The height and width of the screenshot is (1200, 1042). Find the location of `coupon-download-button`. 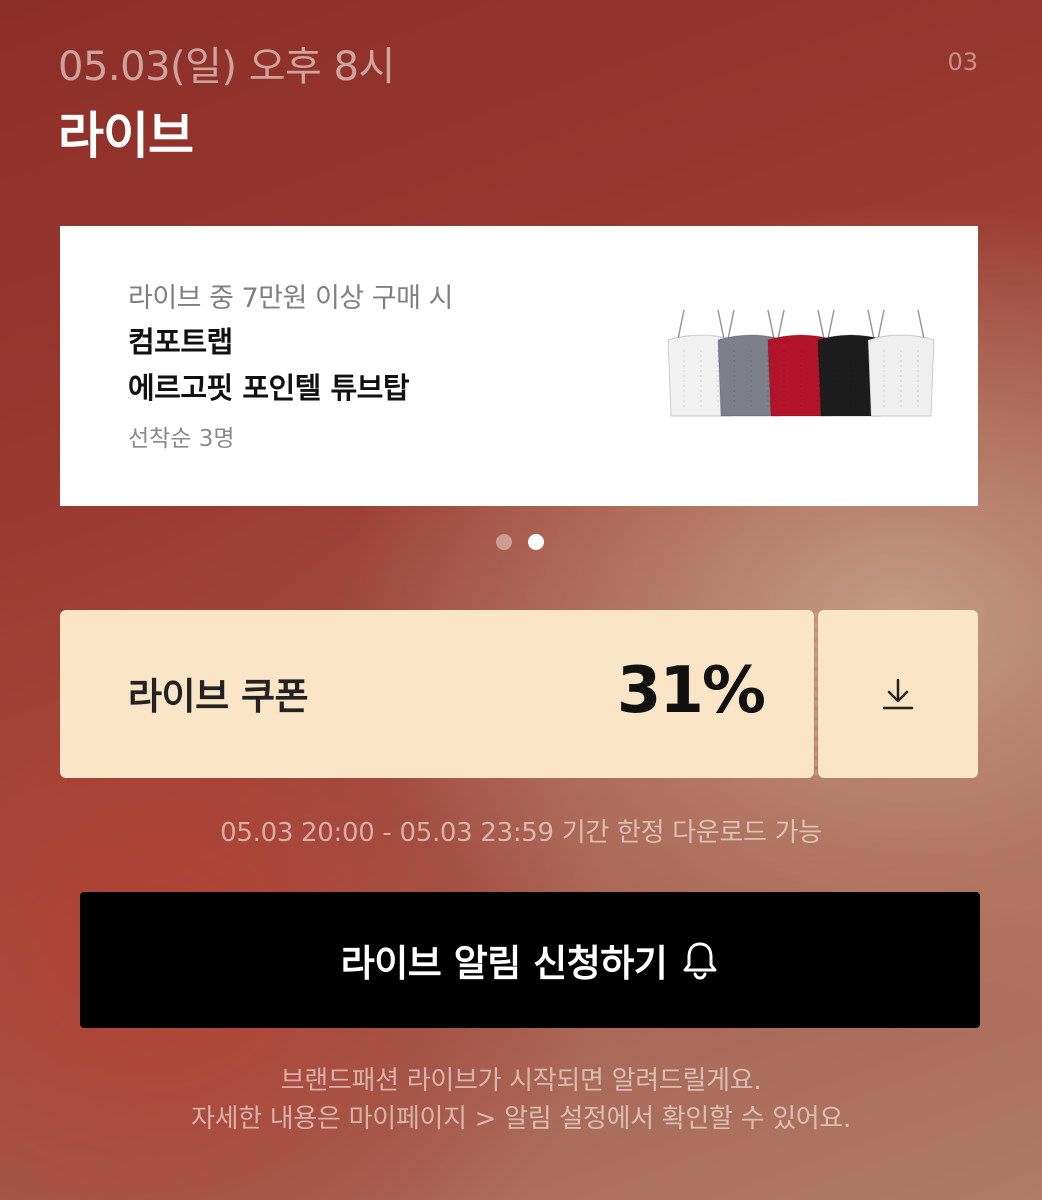

coupon-download-button is located at coordinates (898, 694).